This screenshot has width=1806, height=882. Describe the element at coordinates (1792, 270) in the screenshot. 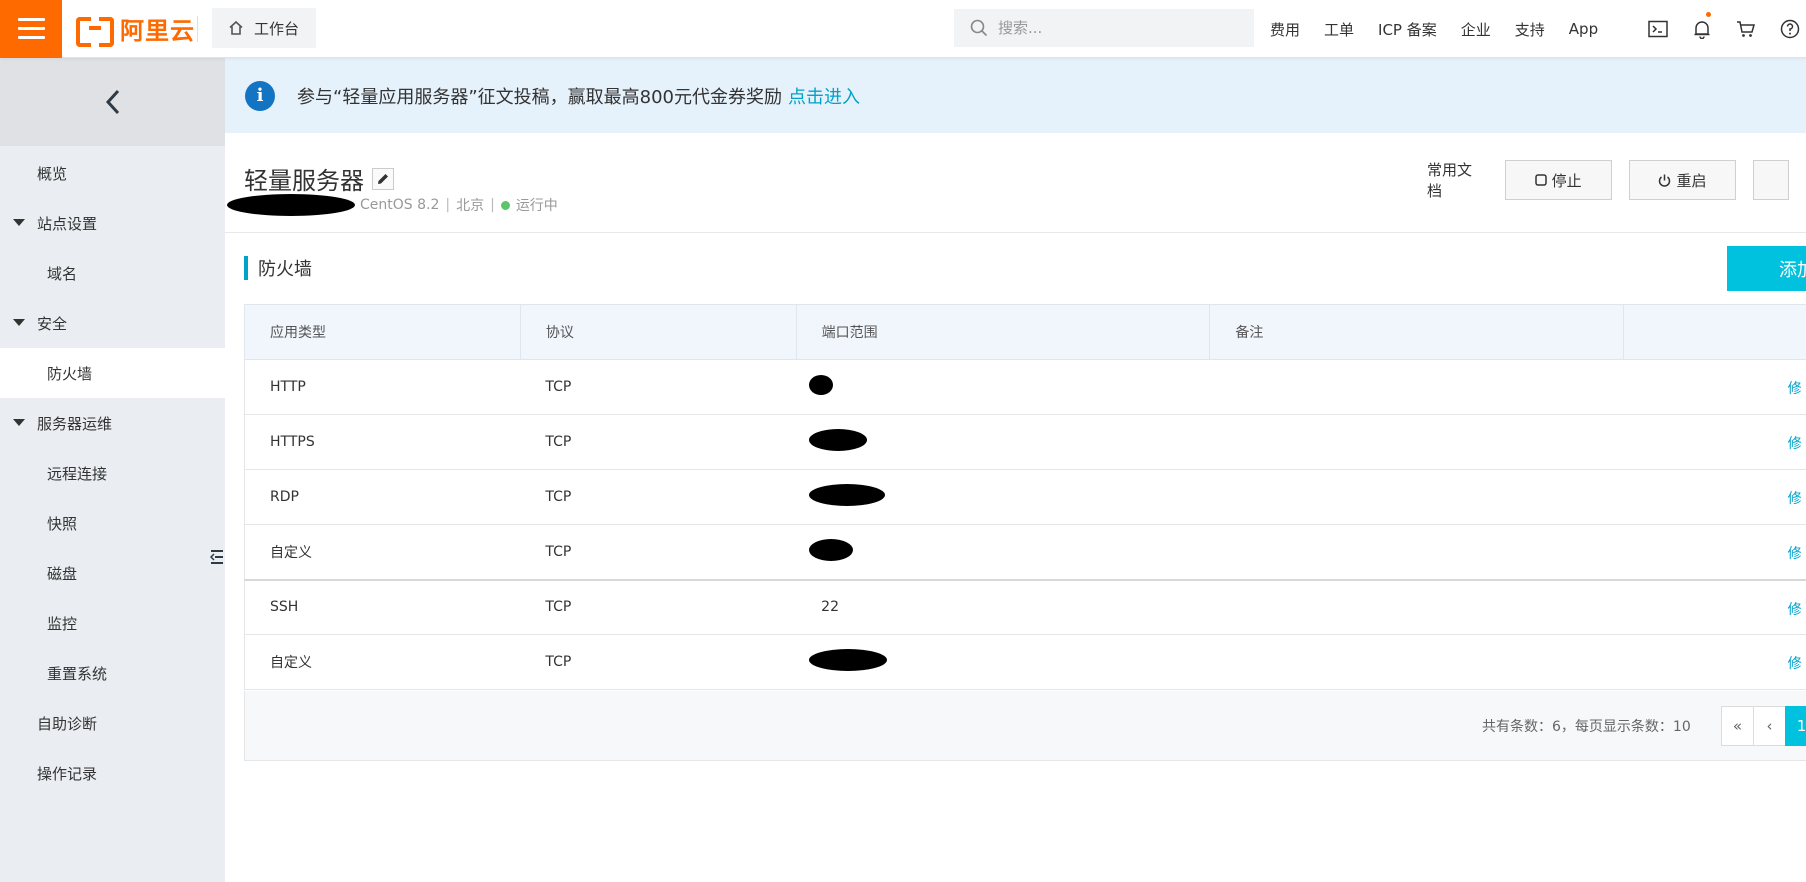

I see `add-rule-label: 添加` at that location.